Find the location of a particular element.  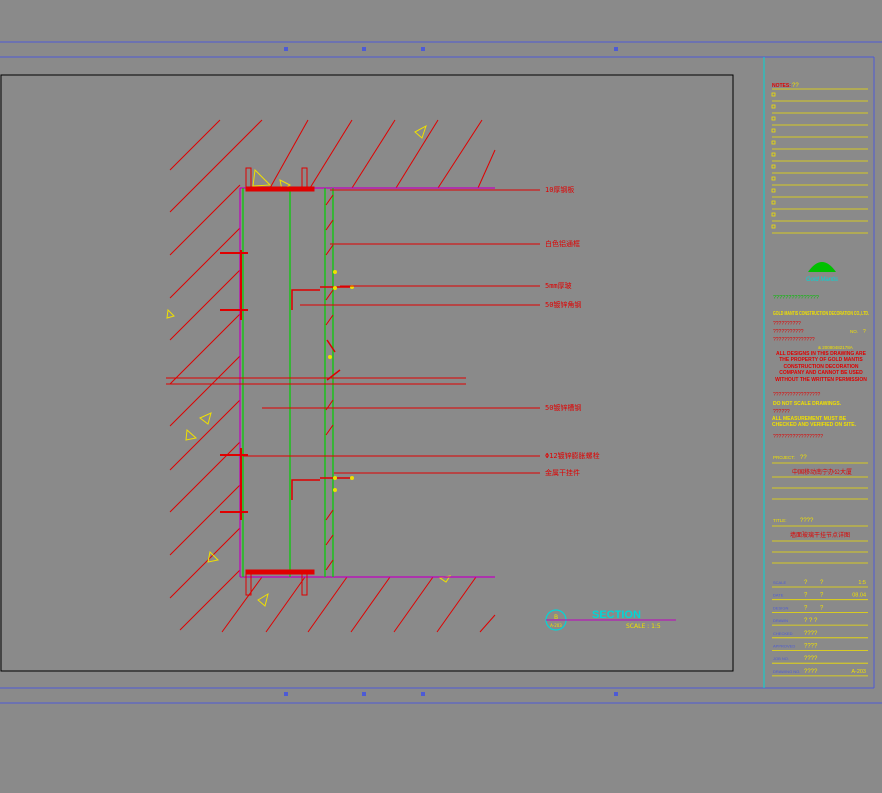

anchor-bolts is located at coordinates (234, 385).